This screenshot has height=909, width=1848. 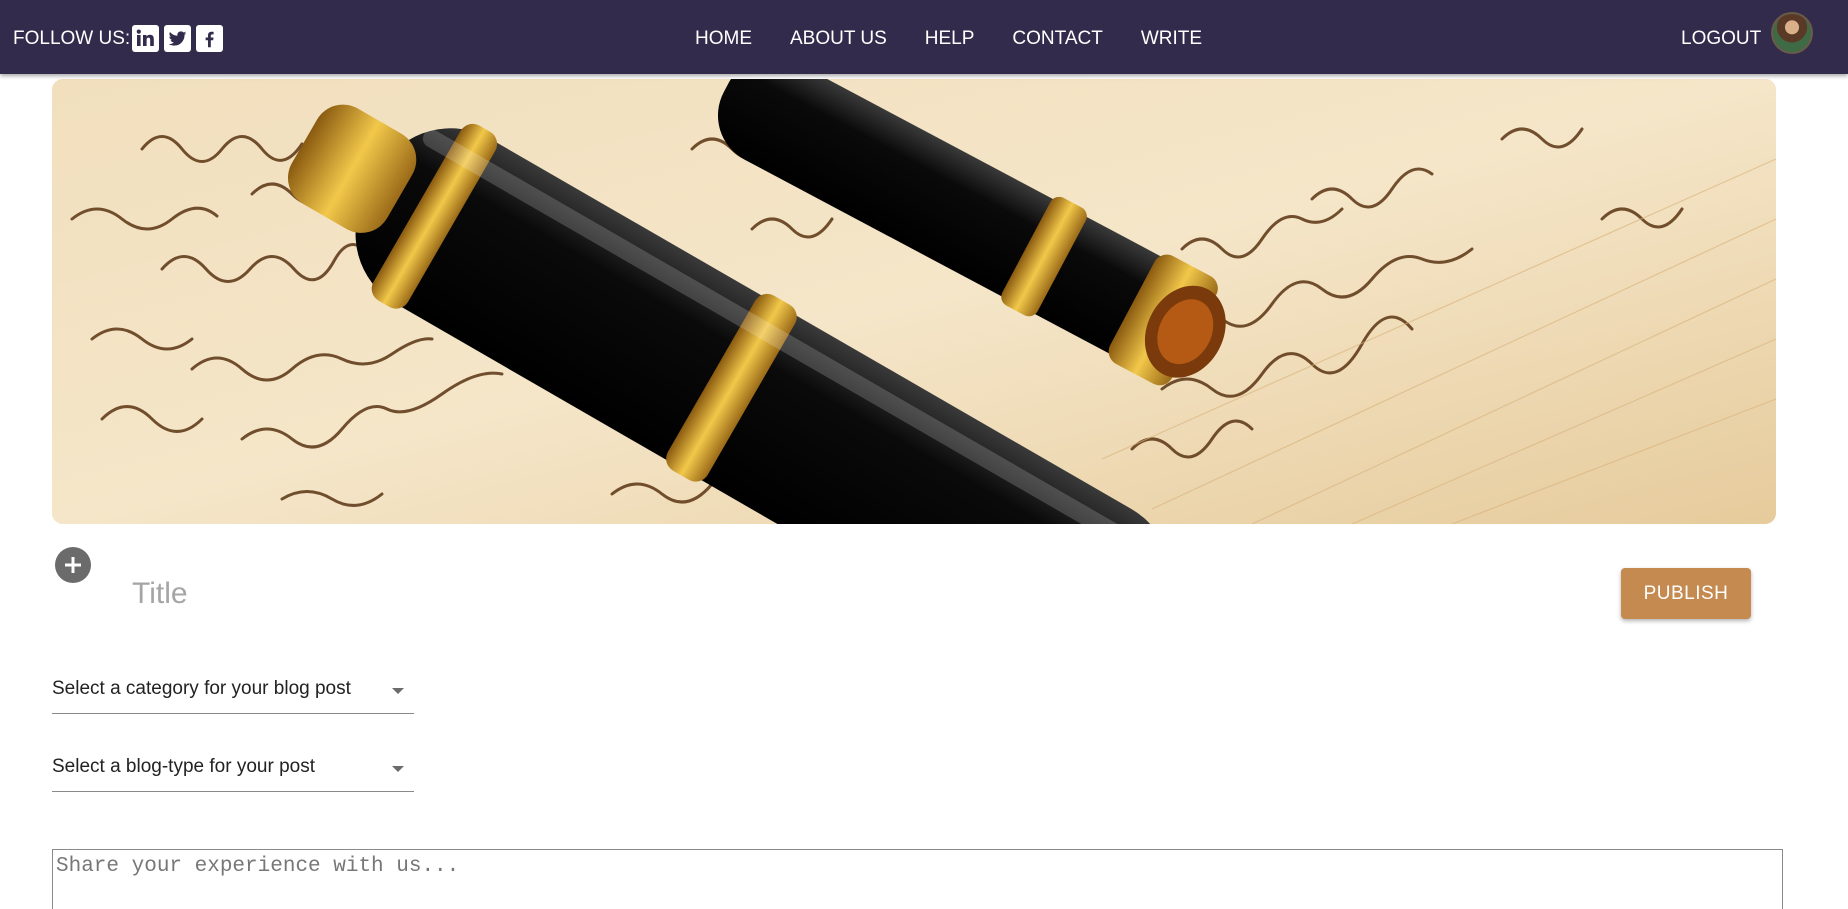 I want to click on facebook-icon, so click(x=210, y=38).